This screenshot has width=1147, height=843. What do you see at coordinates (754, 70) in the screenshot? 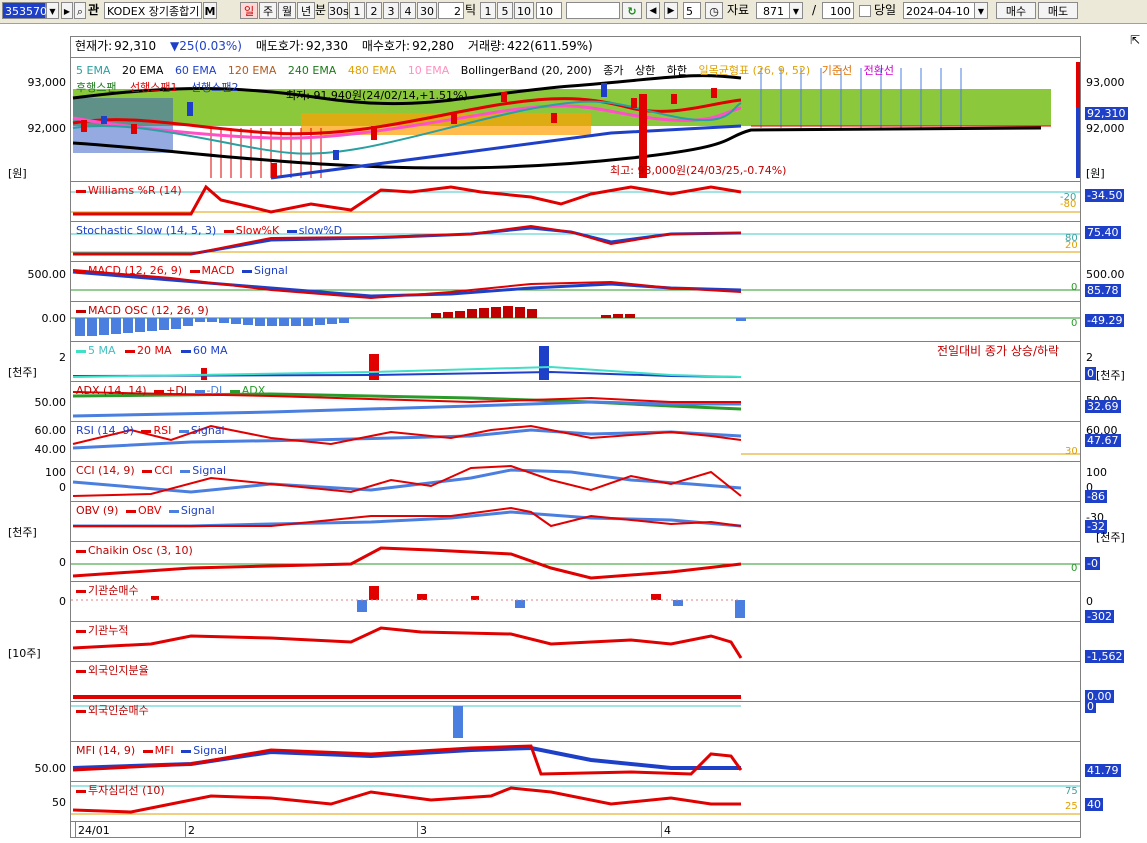
I see `legend-ichimoku: 일목균형표 (26, 9, 52)` at bounding box center [754, 70].